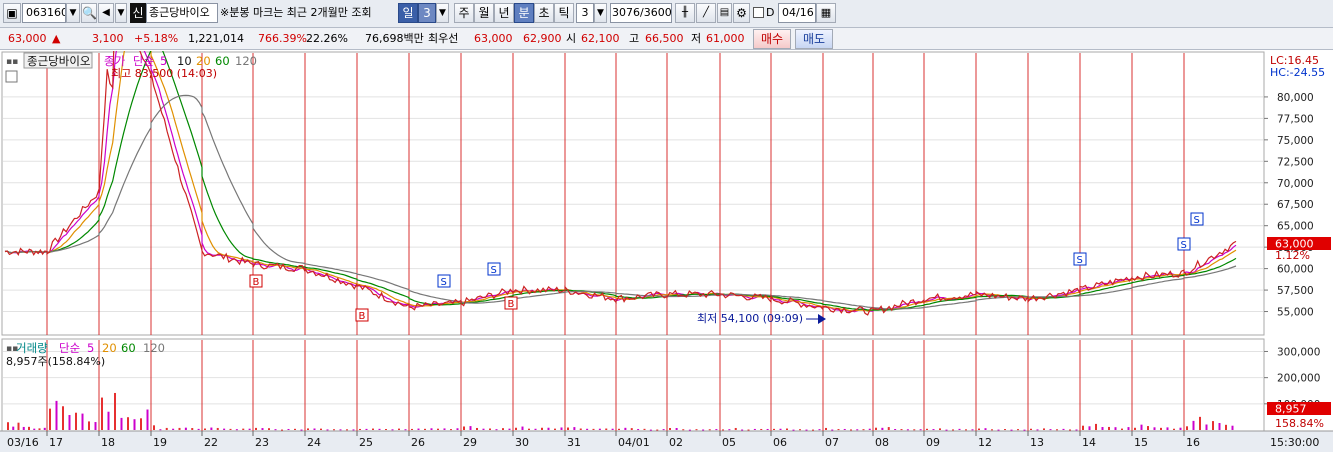 The height and width of the screenshot is (455, 1333). What do you see at coordinates (182, 13) in the screenshot?
I see `stock-name-field: 종근당바이오` at bounding box center [182, 13].